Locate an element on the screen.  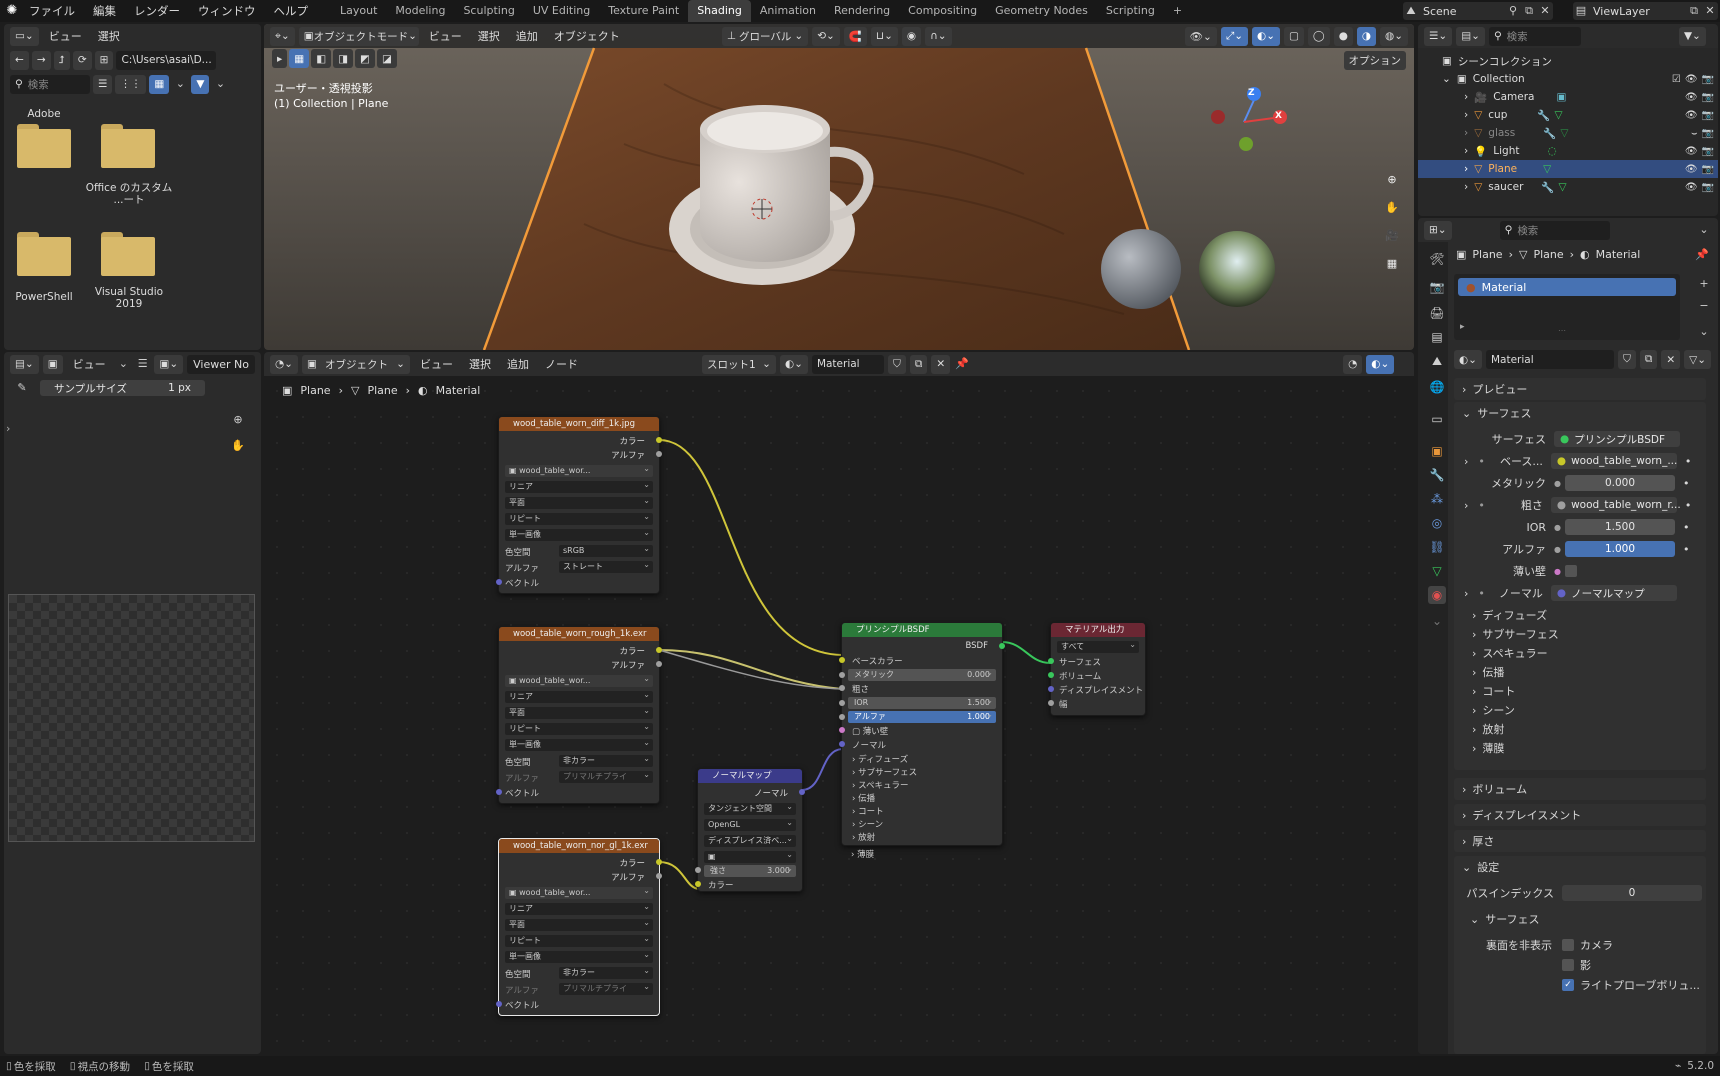
hand-icon: ✋ is located at coordinates (1392, 208).